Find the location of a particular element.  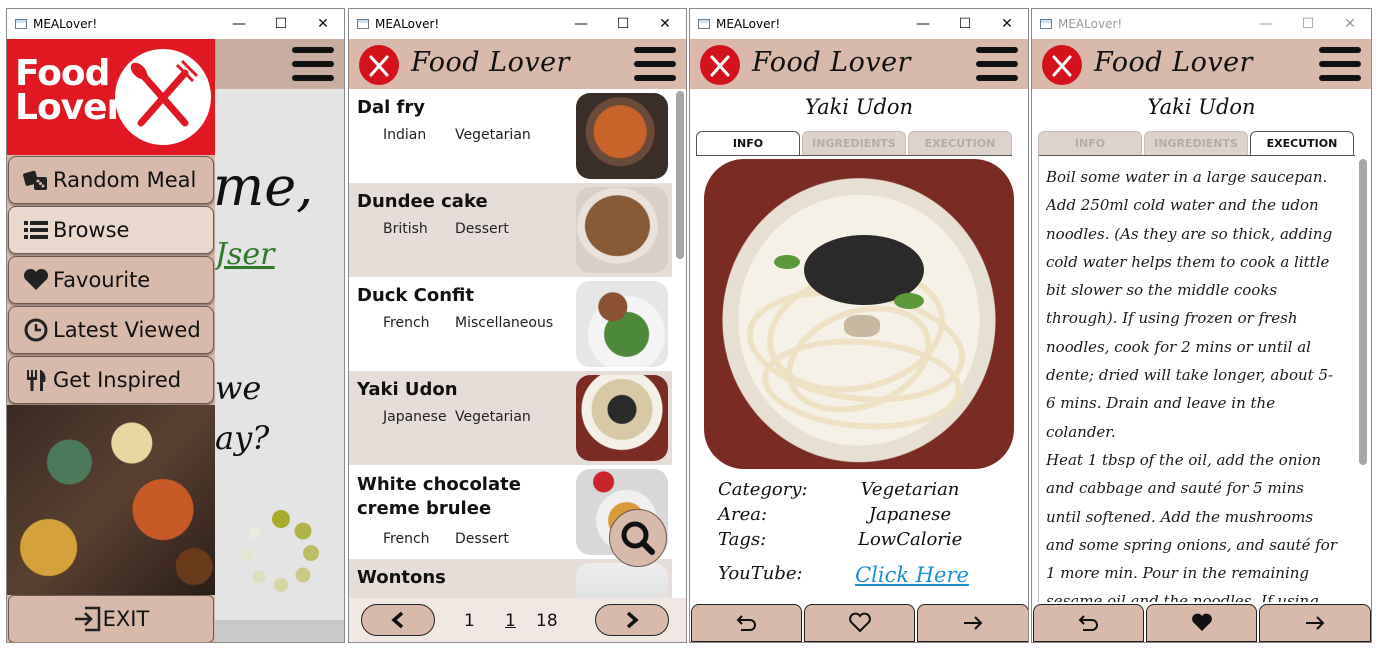

menu-item-browse: Browse is located at coordinates (111, 230).